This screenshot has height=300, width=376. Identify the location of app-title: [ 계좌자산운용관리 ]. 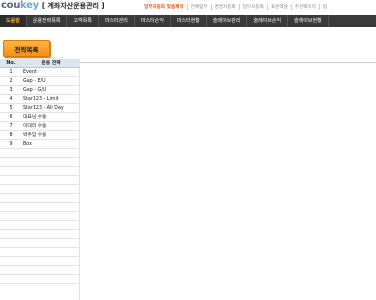
(73, 6).